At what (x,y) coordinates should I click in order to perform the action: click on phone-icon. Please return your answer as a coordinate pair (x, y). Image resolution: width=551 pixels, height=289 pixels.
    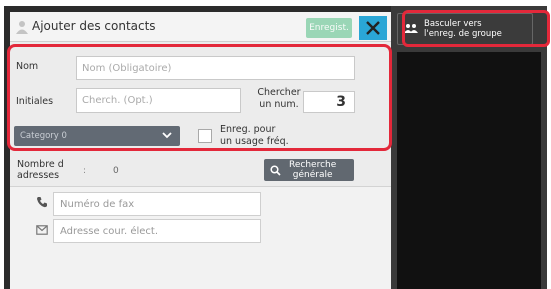
    Looking at the image, I should click on (42, 202).